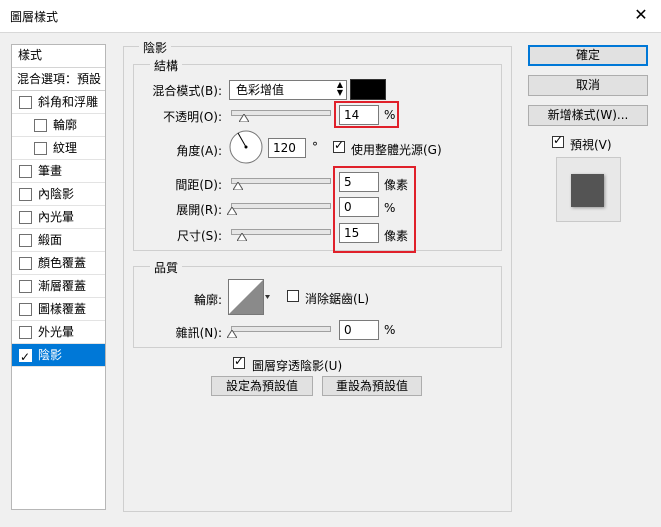  I want to click on style-item: ✓ 陰影, so click(58, 355).